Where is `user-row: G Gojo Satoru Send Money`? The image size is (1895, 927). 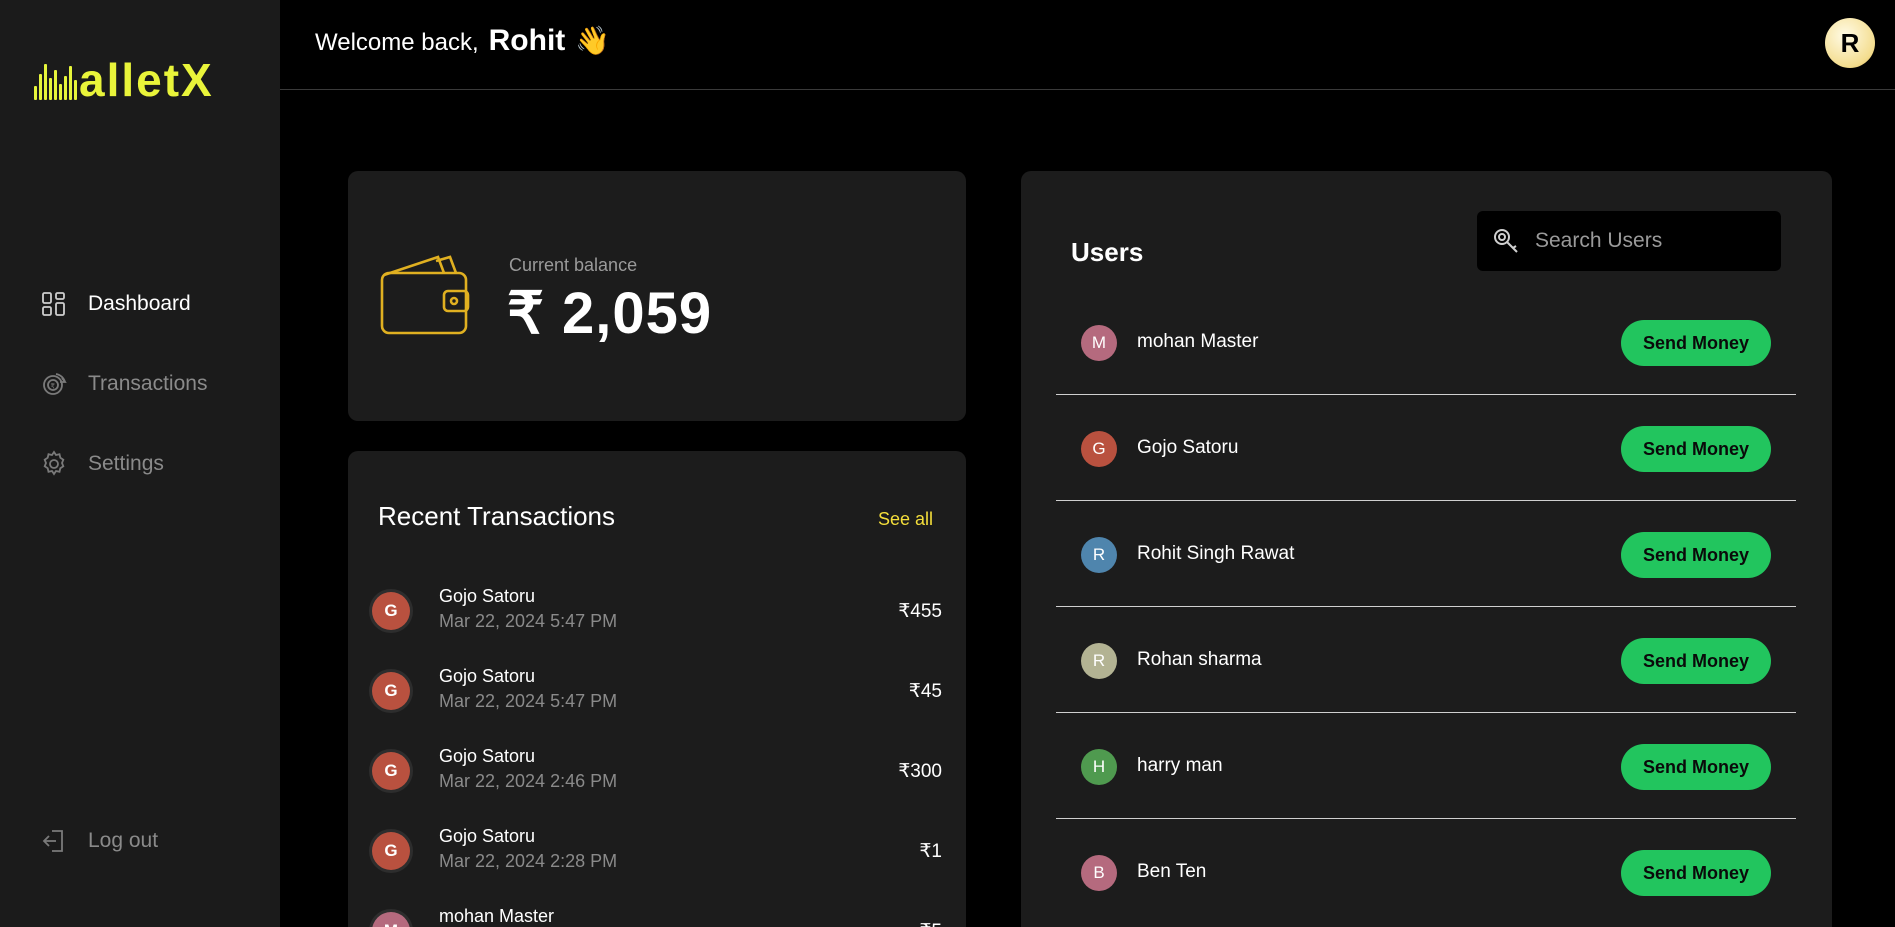
user-row: G Gojo Satoru Send Money is located at coordinates (1426, 448).